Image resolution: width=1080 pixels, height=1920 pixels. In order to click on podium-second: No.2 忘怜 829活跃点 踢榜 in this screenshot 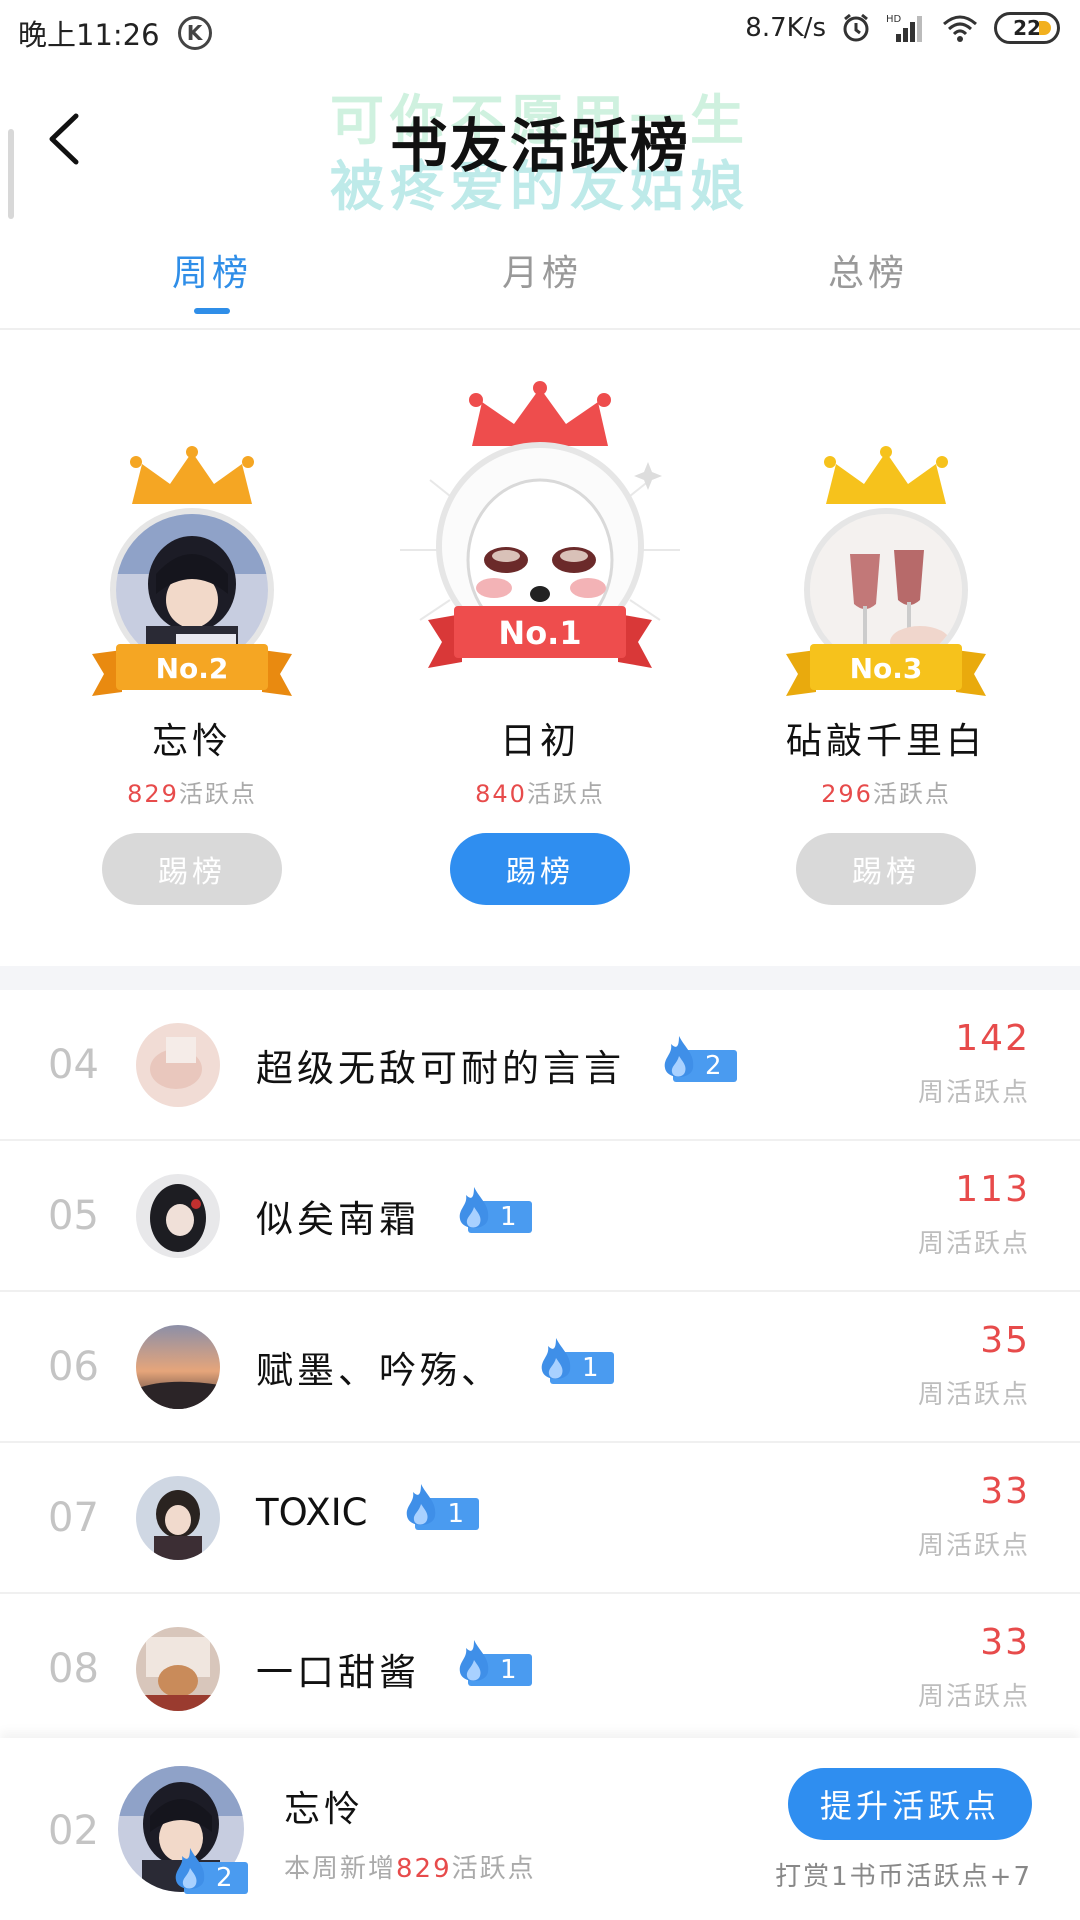, I will do `click(192, 648)`.